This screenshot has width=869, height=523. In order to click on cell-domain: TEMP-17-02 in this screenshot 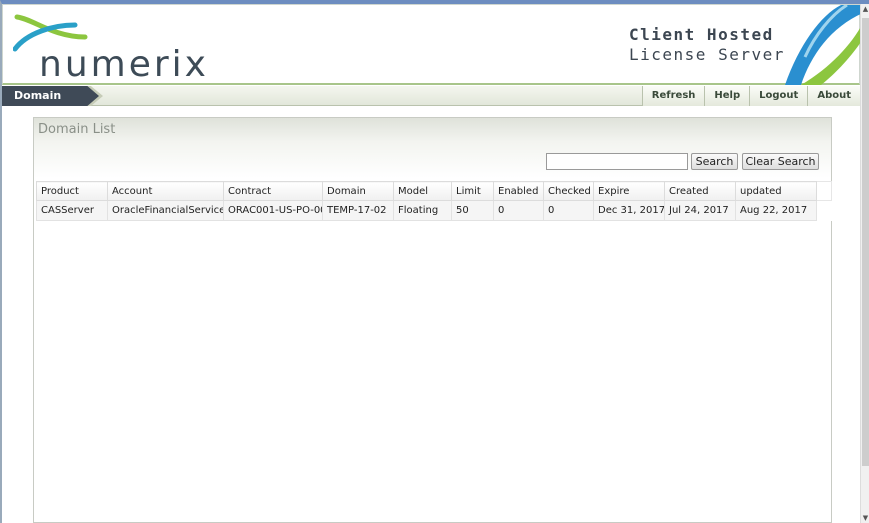, I will do `click(358, 210)`.